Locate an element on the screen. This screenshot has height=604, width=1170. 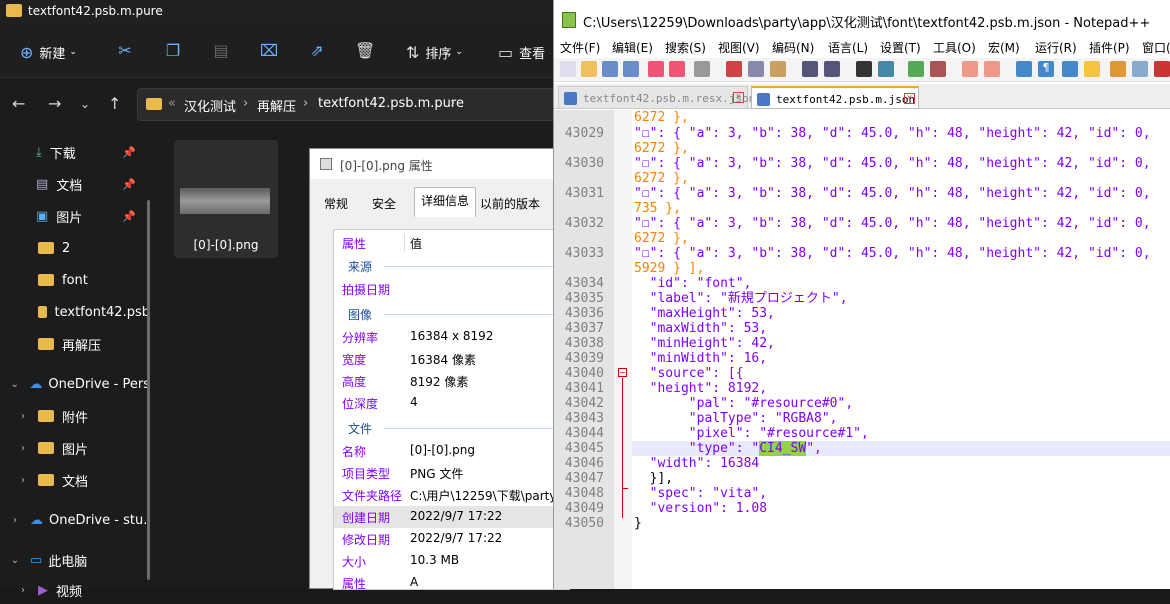
replace-icon is located at coordinates (886, 69).